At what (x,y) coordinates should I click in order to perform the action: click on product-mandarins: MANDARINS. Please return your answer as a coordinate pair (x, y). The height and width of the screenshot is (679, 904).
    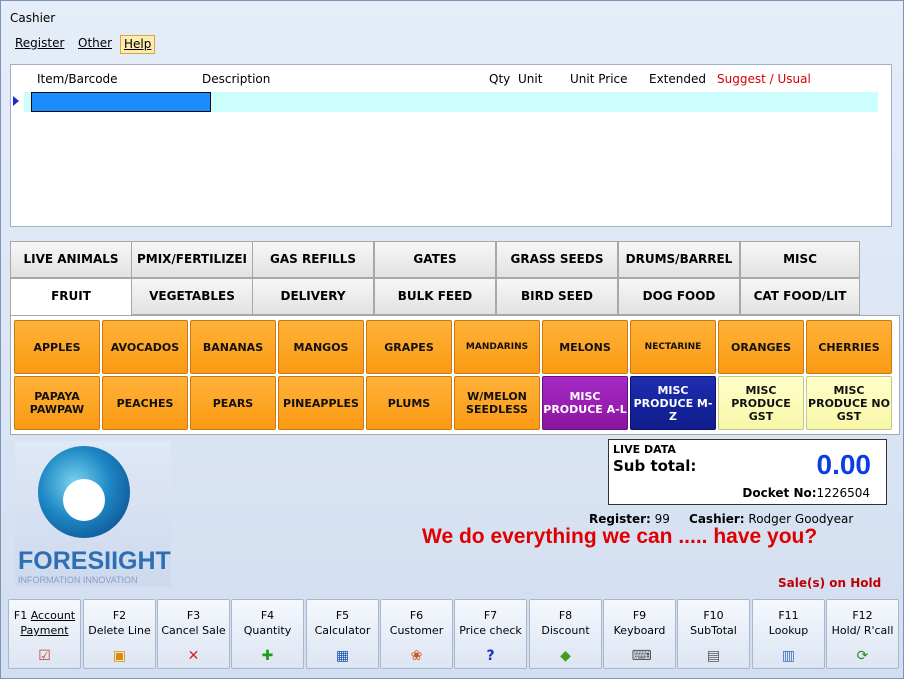
    Looking at the image, I should click on (497, 347).